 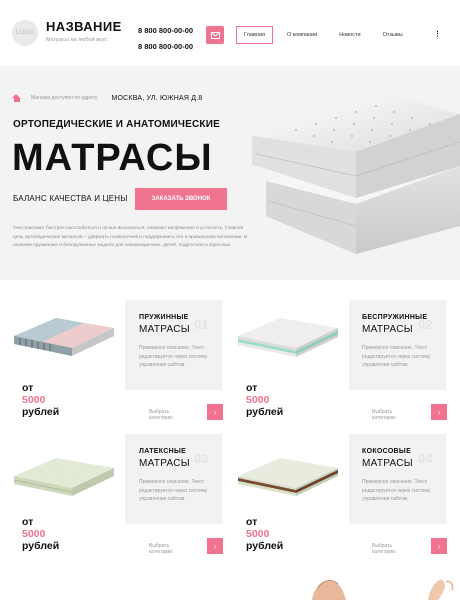 What do you see at coordinates (383, 589) in the screenshot?
I see `bottom-section-image` at bounding box center [383, 589].